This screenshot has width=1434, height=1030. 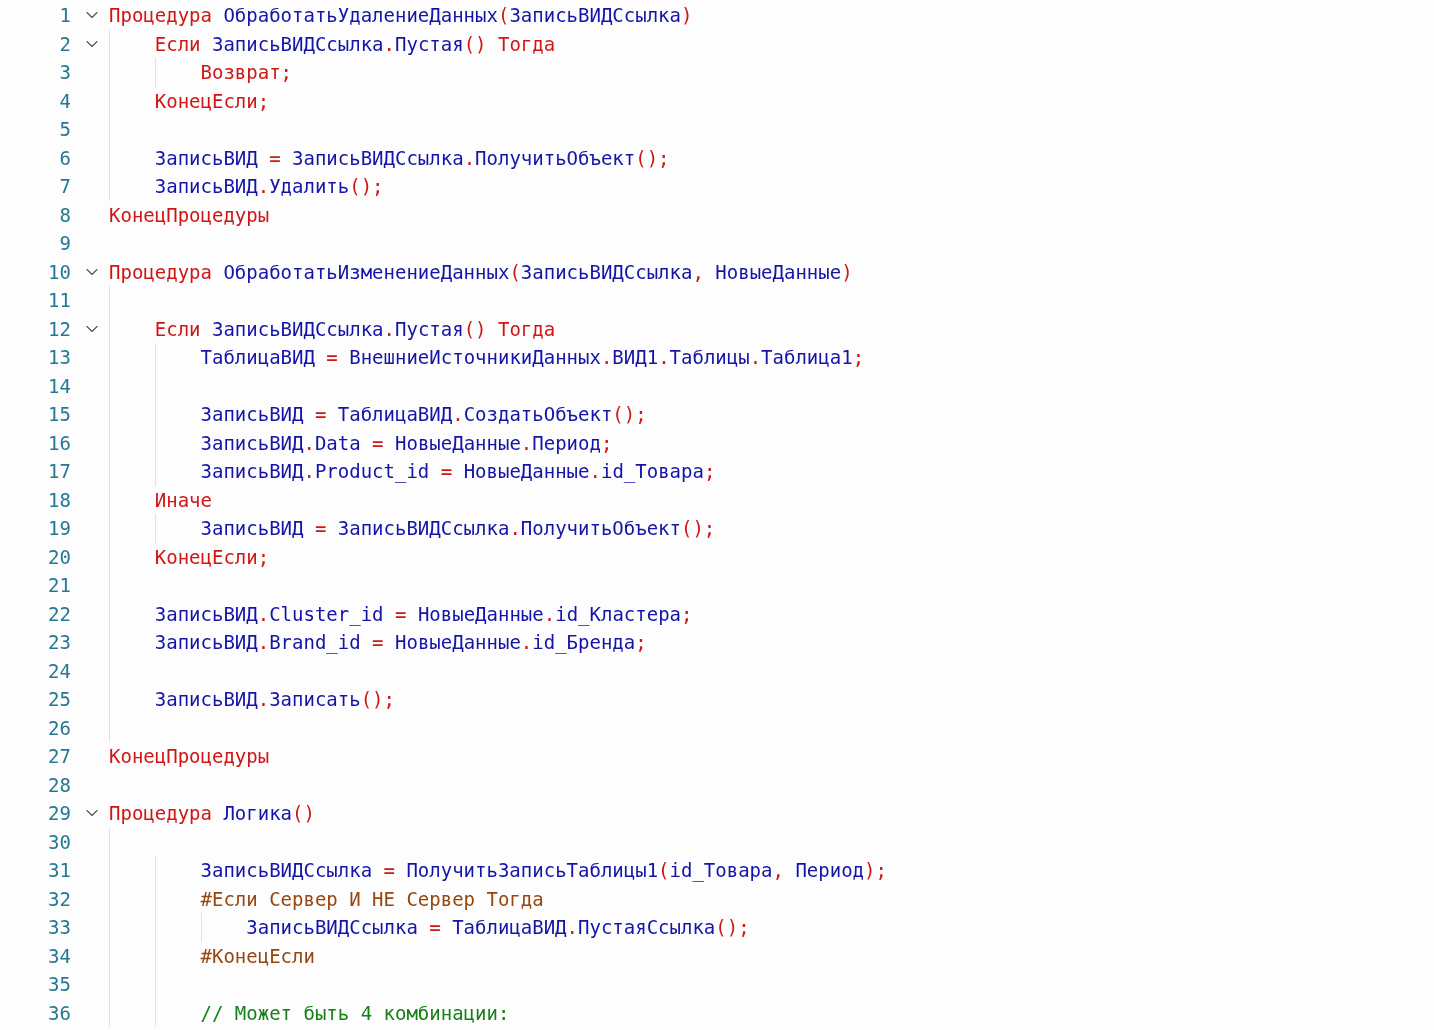 What do you see at coordinates (274, 699) in the screenshot?
I see `code-line: ЗаписьВИД.Записать();` at bounding box center [274, 699].